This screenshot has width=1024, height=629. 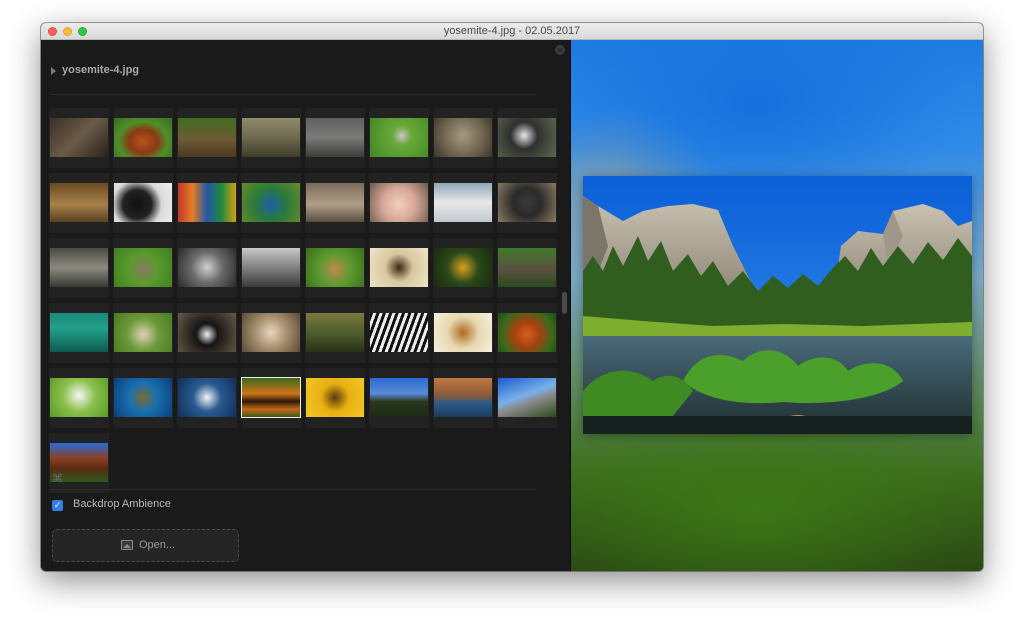 I want to click on title-bar: yosemite-4.jpg - 02.05.2017, so click(x=512, y=31).